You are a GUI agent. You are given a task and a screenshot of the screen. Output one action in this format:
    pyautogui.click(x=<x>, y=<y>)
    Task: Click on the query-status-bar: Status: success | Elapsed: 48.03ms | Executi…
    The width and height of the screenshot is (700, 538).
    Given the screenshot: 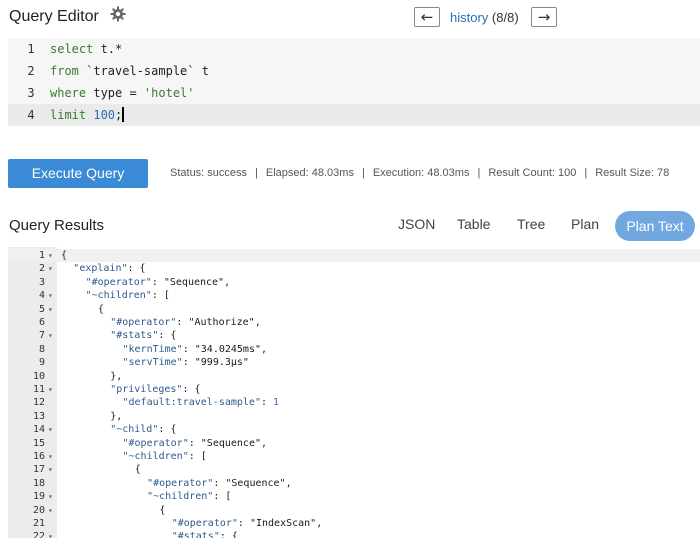 What is the action you would take?
    pyautogui.click(x=420, y=173)
    